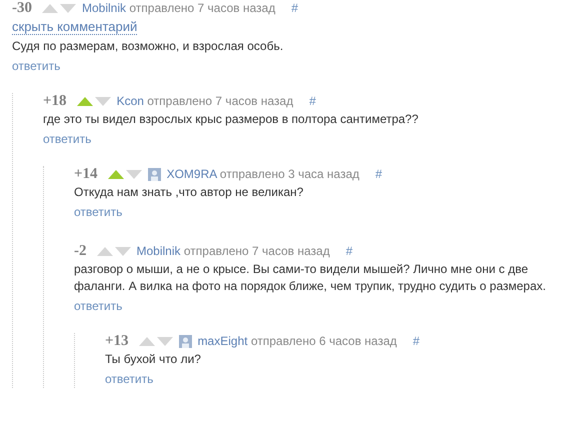 The image size is (583, 437). What do you see at coordinates (80, 251) in the screenshot?
I see `comment-score: -2` at bounding box center [80, 251].